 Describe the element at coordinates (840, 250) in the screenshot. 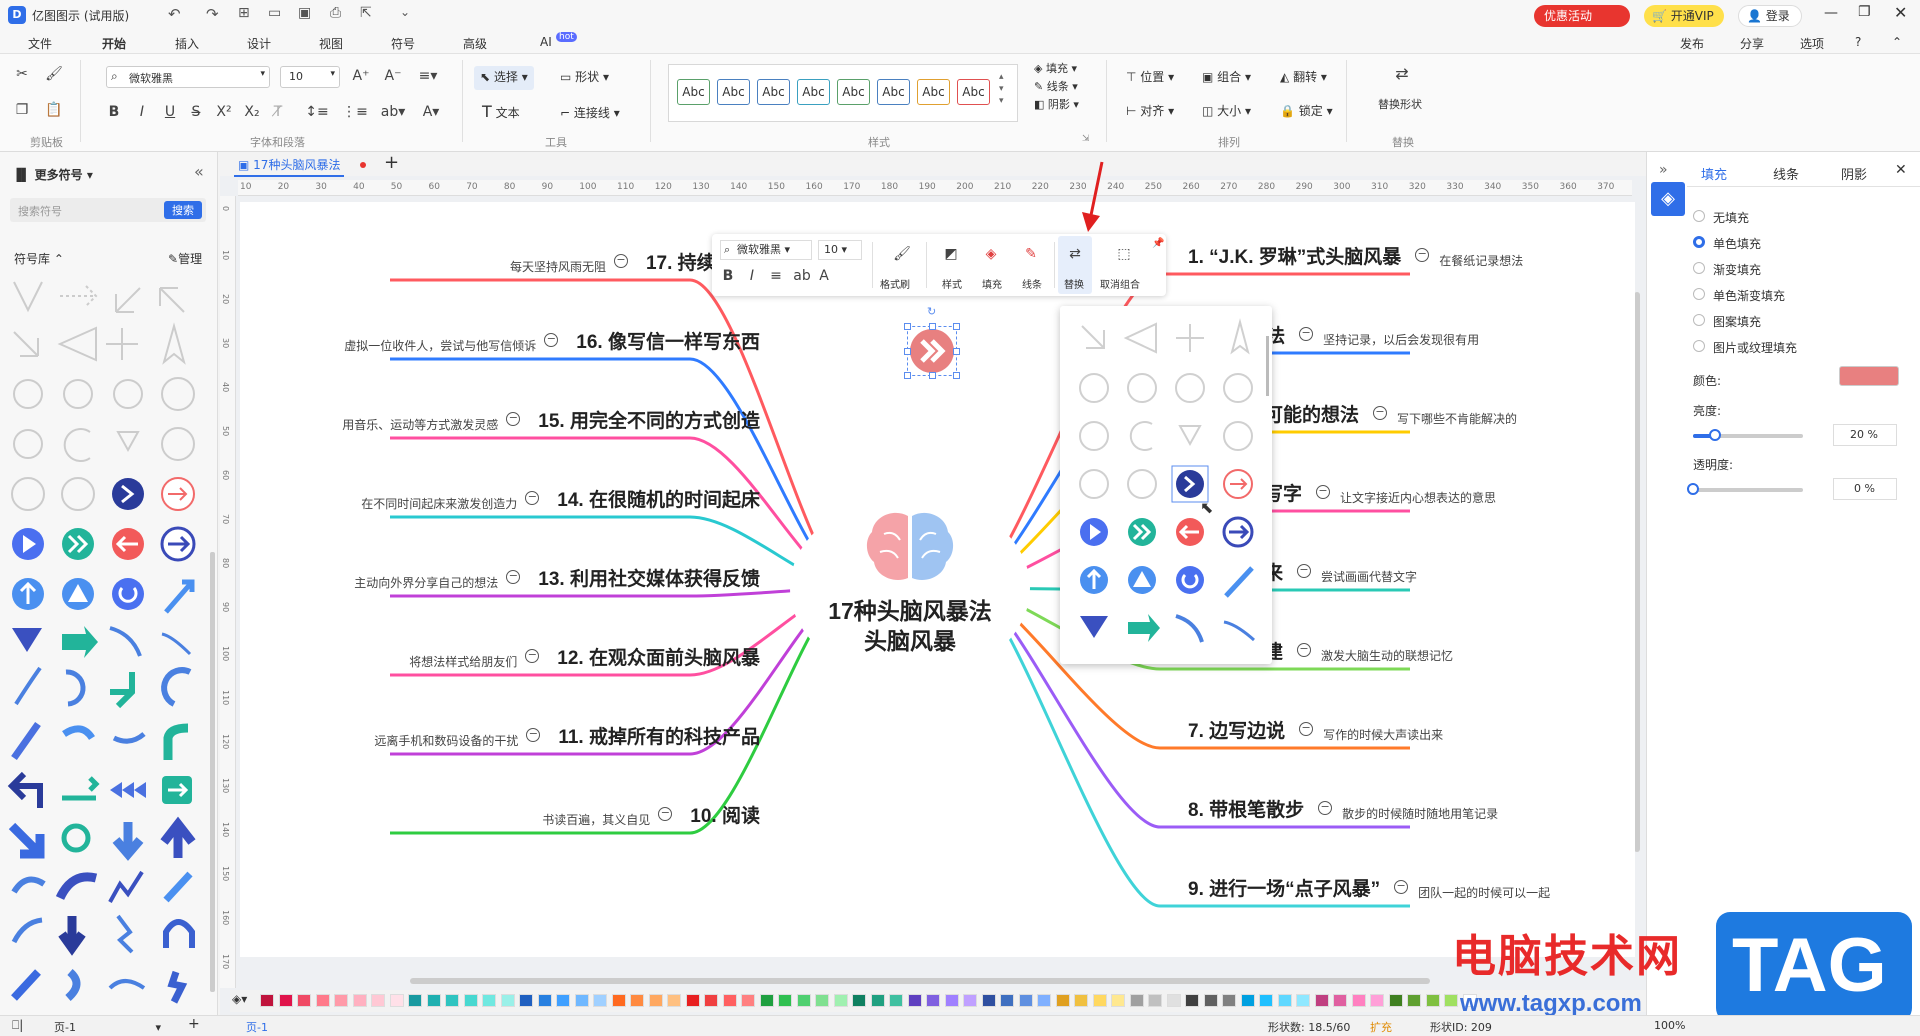

I see `float-size-select: 10 ▾` at that location.